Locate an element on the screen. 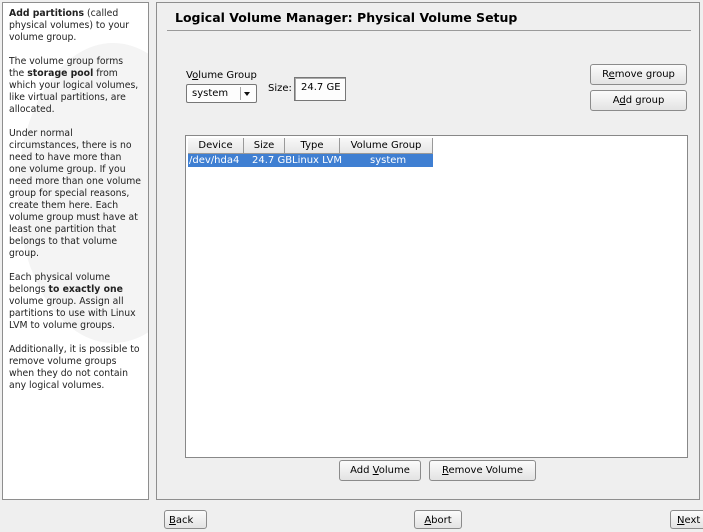 The height and width of the screenshot is (532, 703). column-header-type: Type is located at coordinates (312, 146).